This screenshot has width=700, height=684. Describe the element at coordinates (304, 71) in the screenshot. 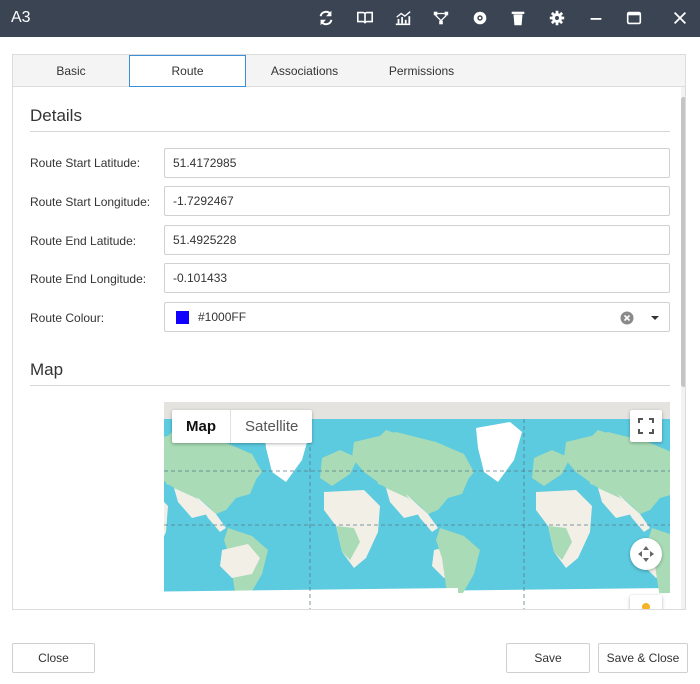

I see `tab-associations: Associations` at that location.